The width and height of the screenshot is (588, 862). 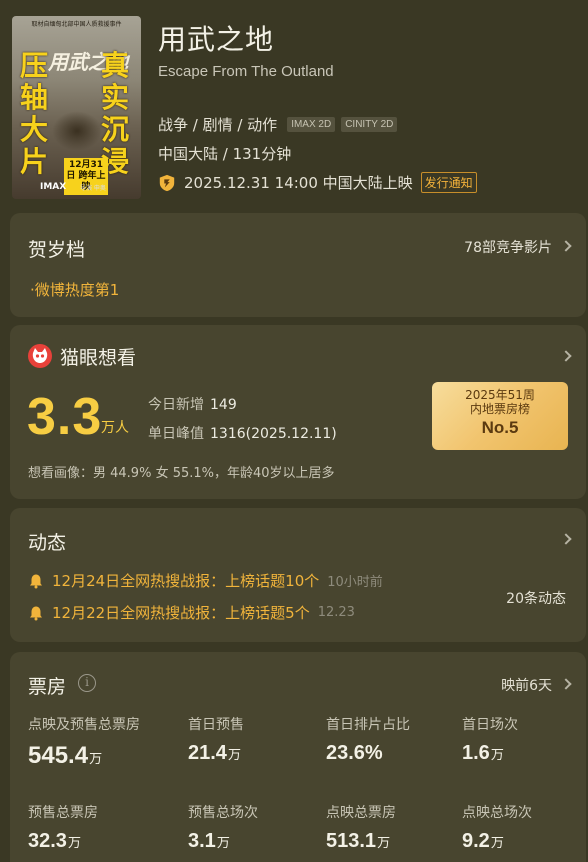 What do you see at coordinates (87, 683) in the screenshot?
I see `info-icon: i` at bounding box center [87, 683].